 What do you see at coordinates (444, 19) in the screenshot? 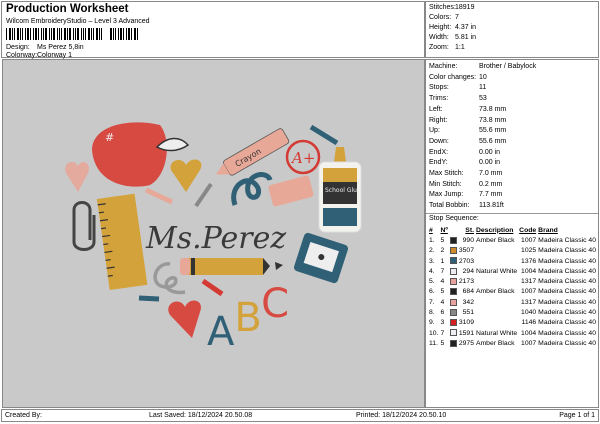
I see `stat-colors: Colors: 7` at bounding box center [444, 19].